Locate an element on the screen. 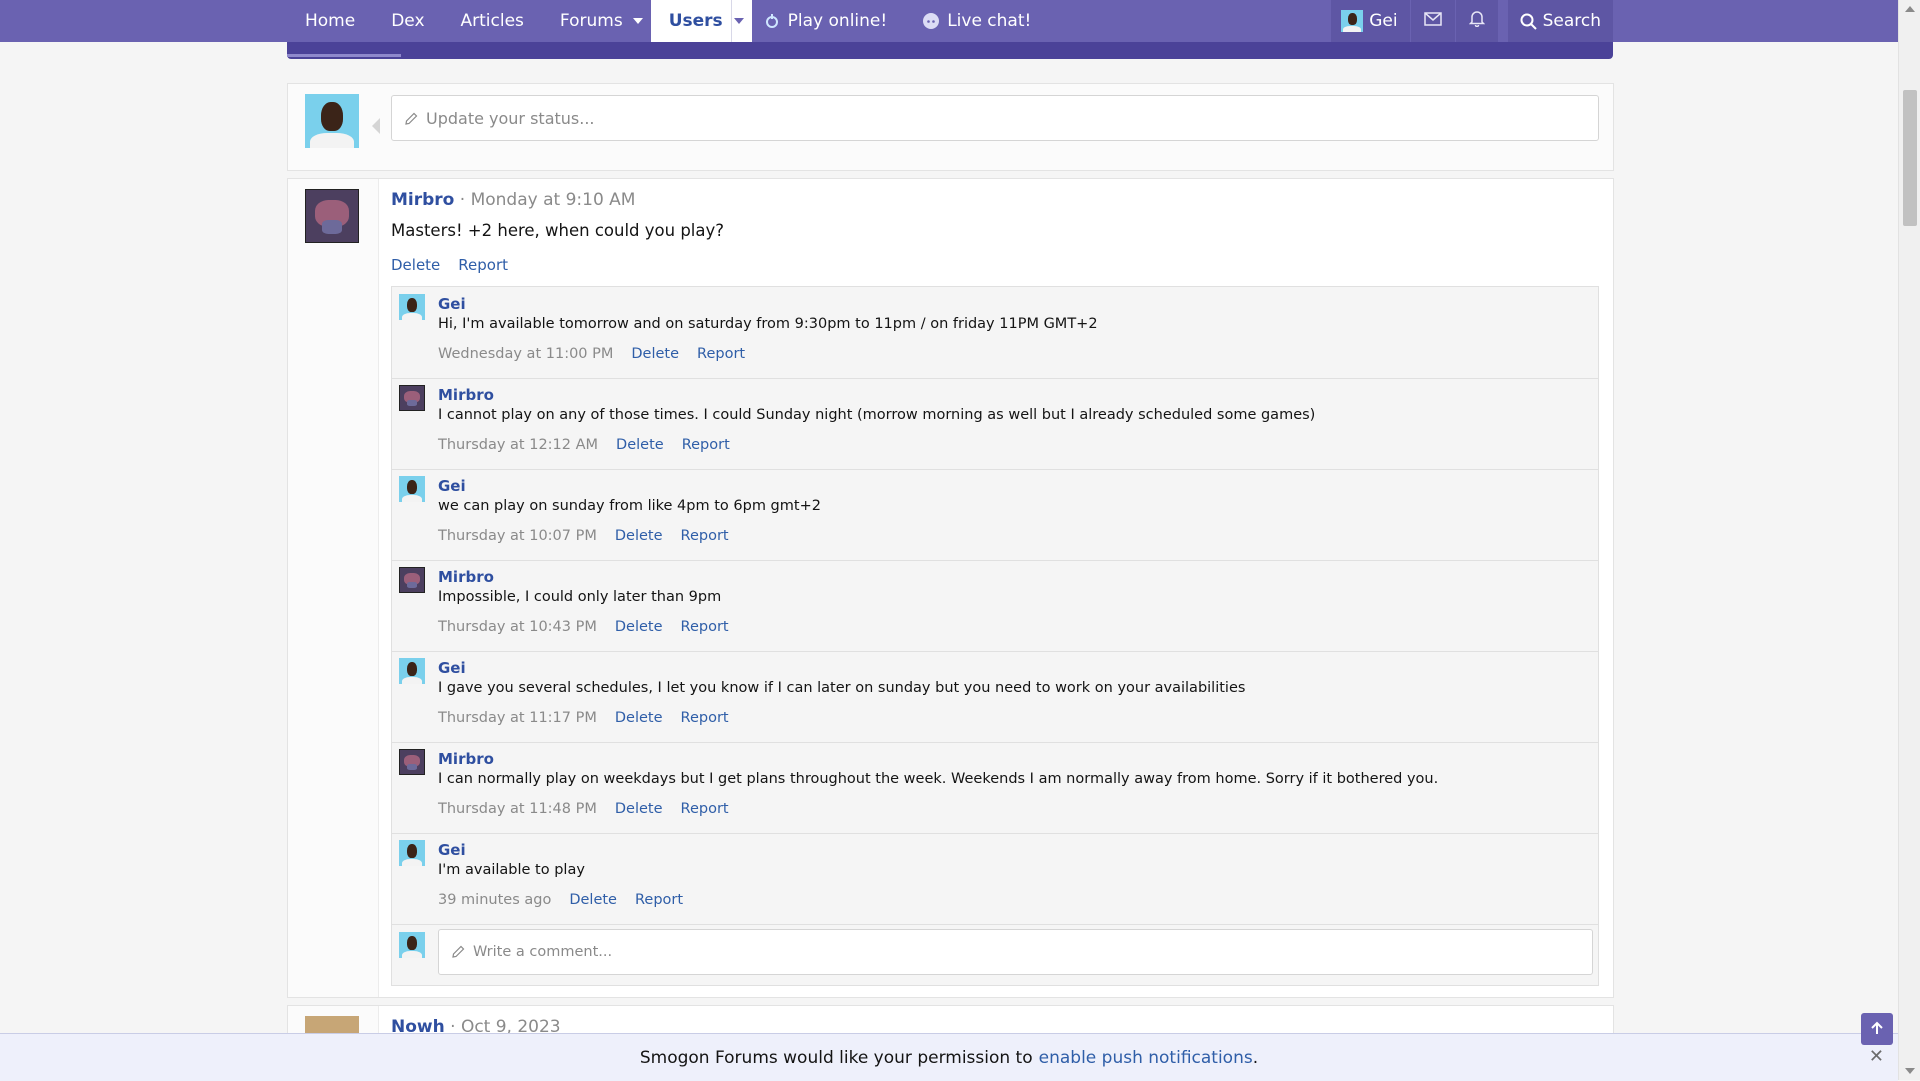 The image size is (1920, 1081). live-chat-label: Live chat! is located at coordinates (989, 21).